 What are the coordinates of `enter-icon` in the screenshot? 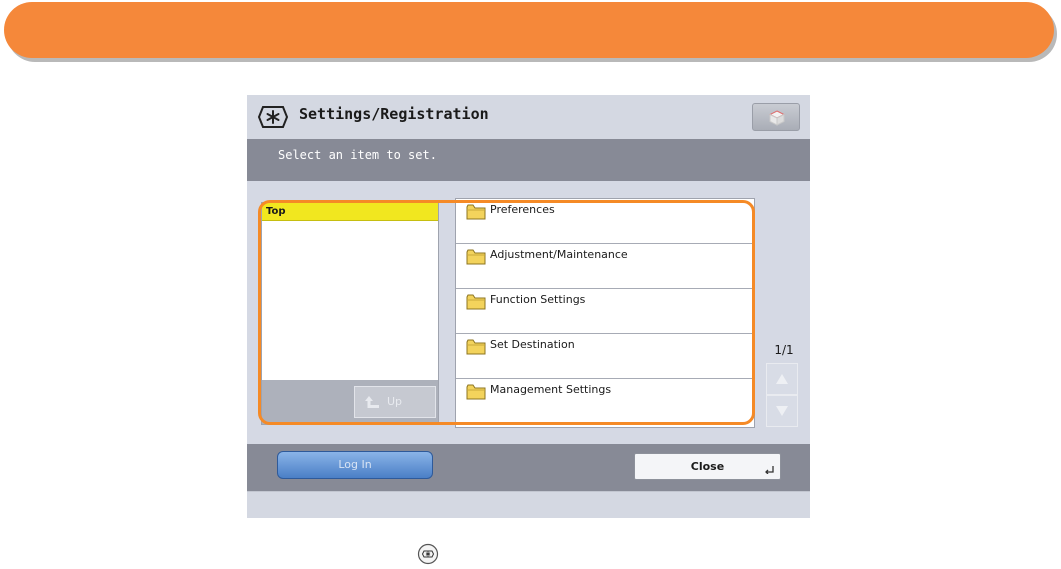 It's located at (769, 470).